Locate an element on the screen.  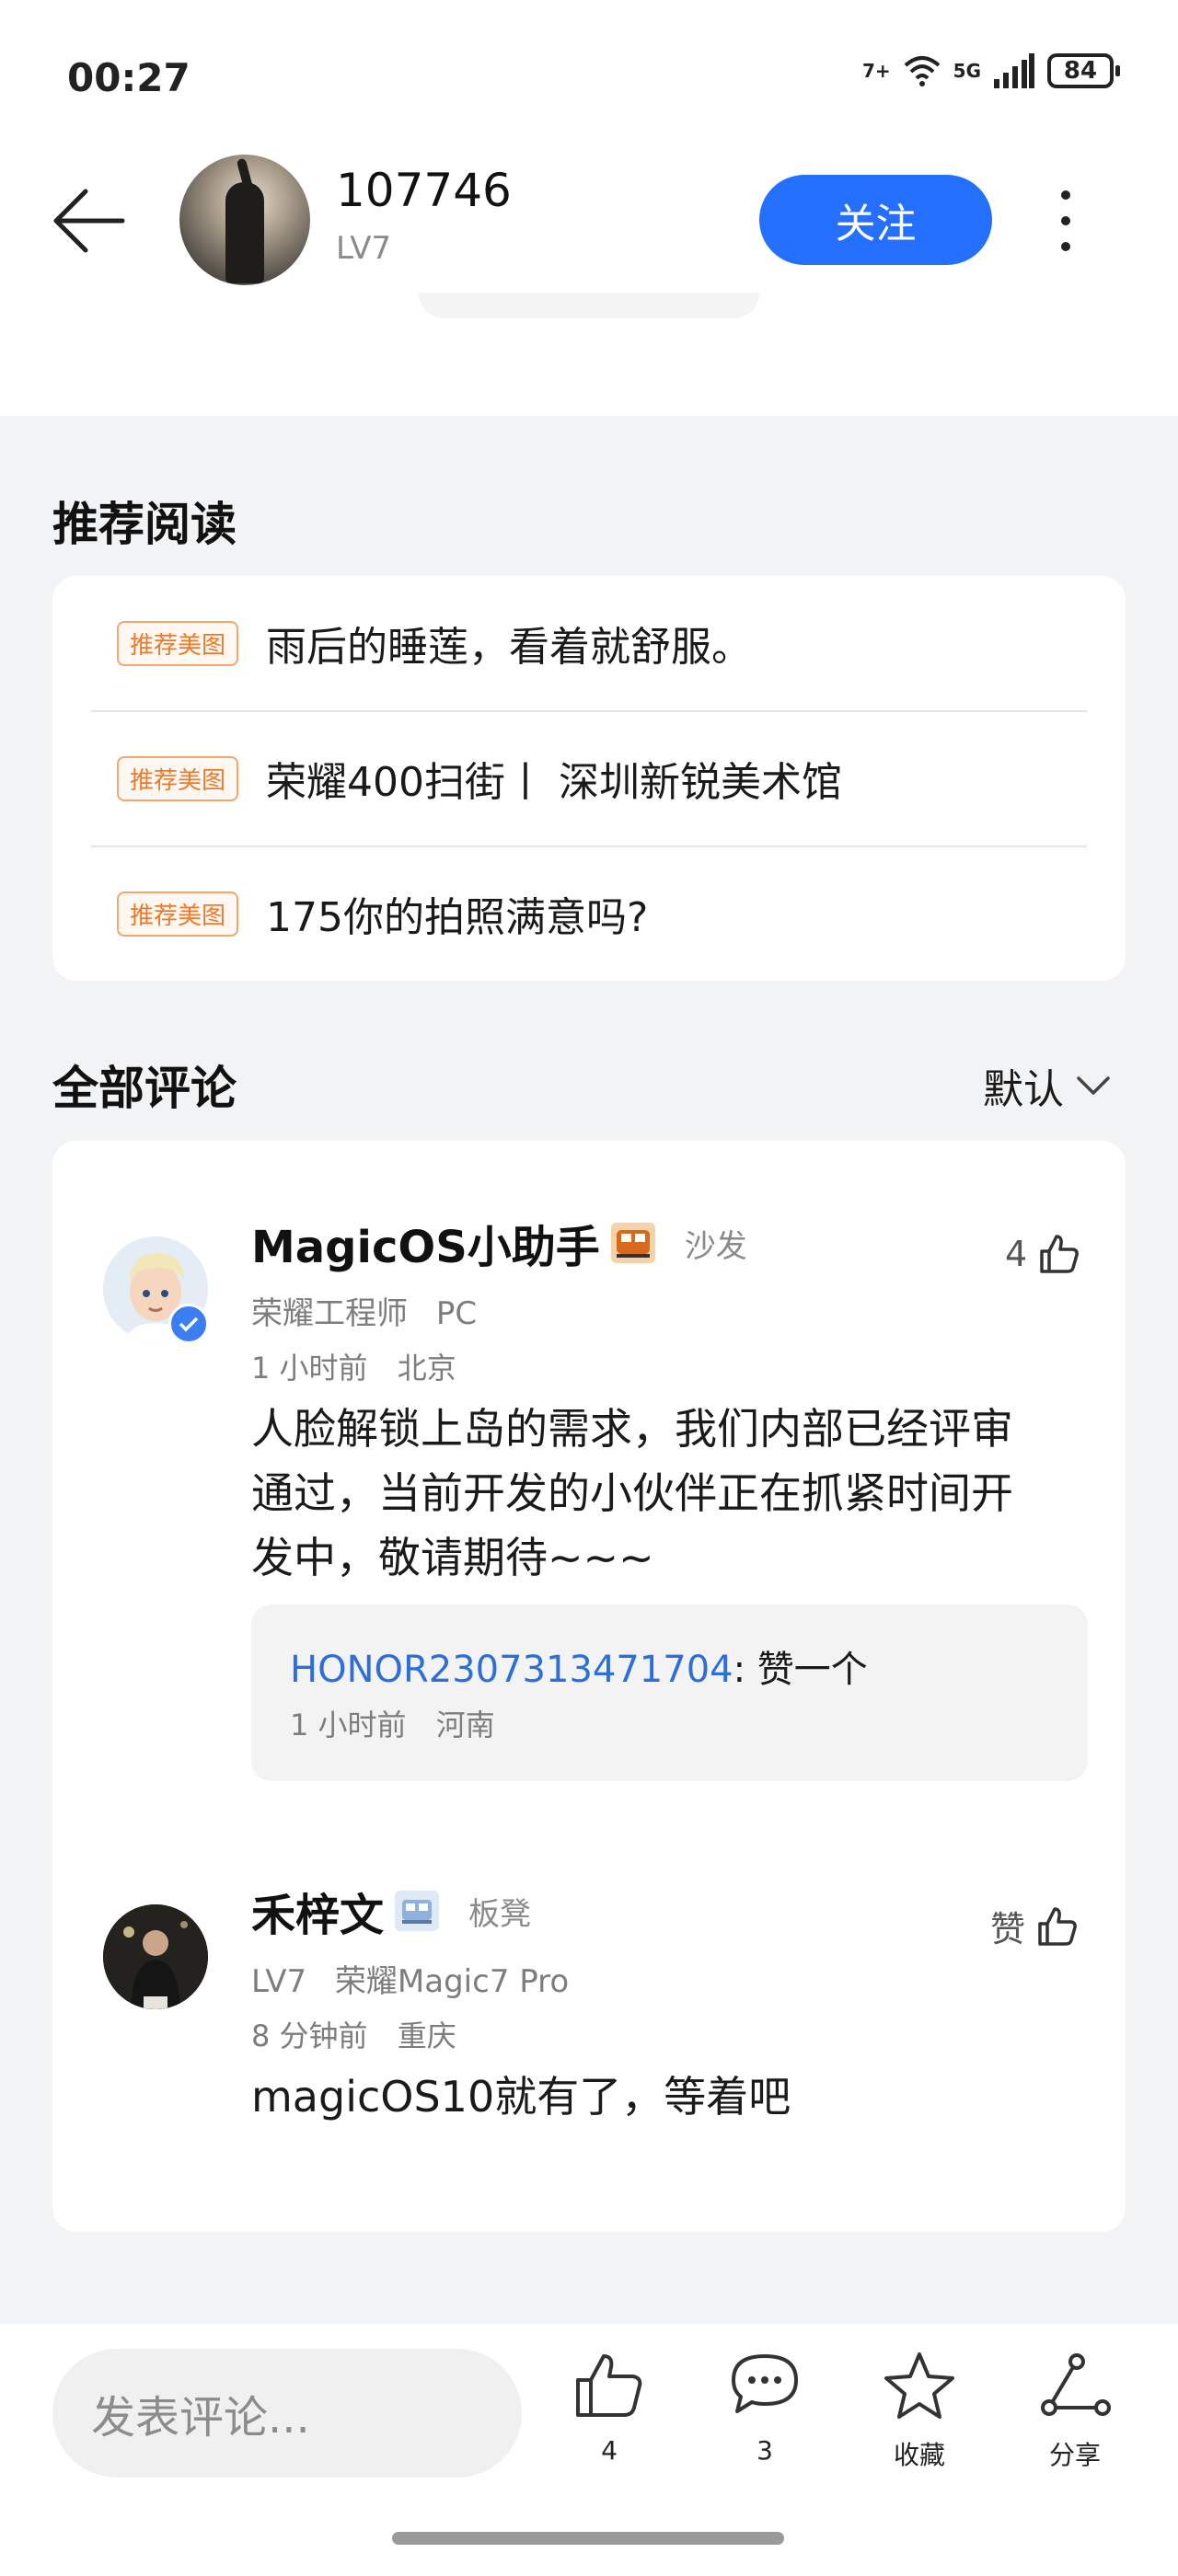
comment-text: magicOS10就有了，等着吧 is located at coordinates (521, 2096).